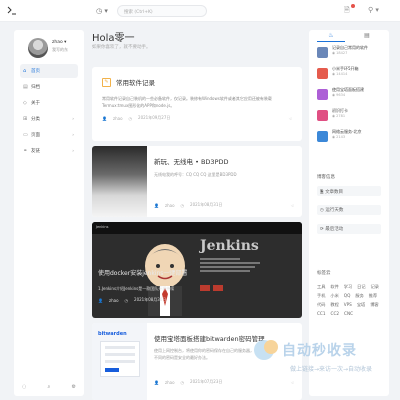 This screenshot has height=400, width=400. What do you see at coordinates (120, 359) in the screenshot?
I see `login-panel-image` at bounding box center [120, 359].